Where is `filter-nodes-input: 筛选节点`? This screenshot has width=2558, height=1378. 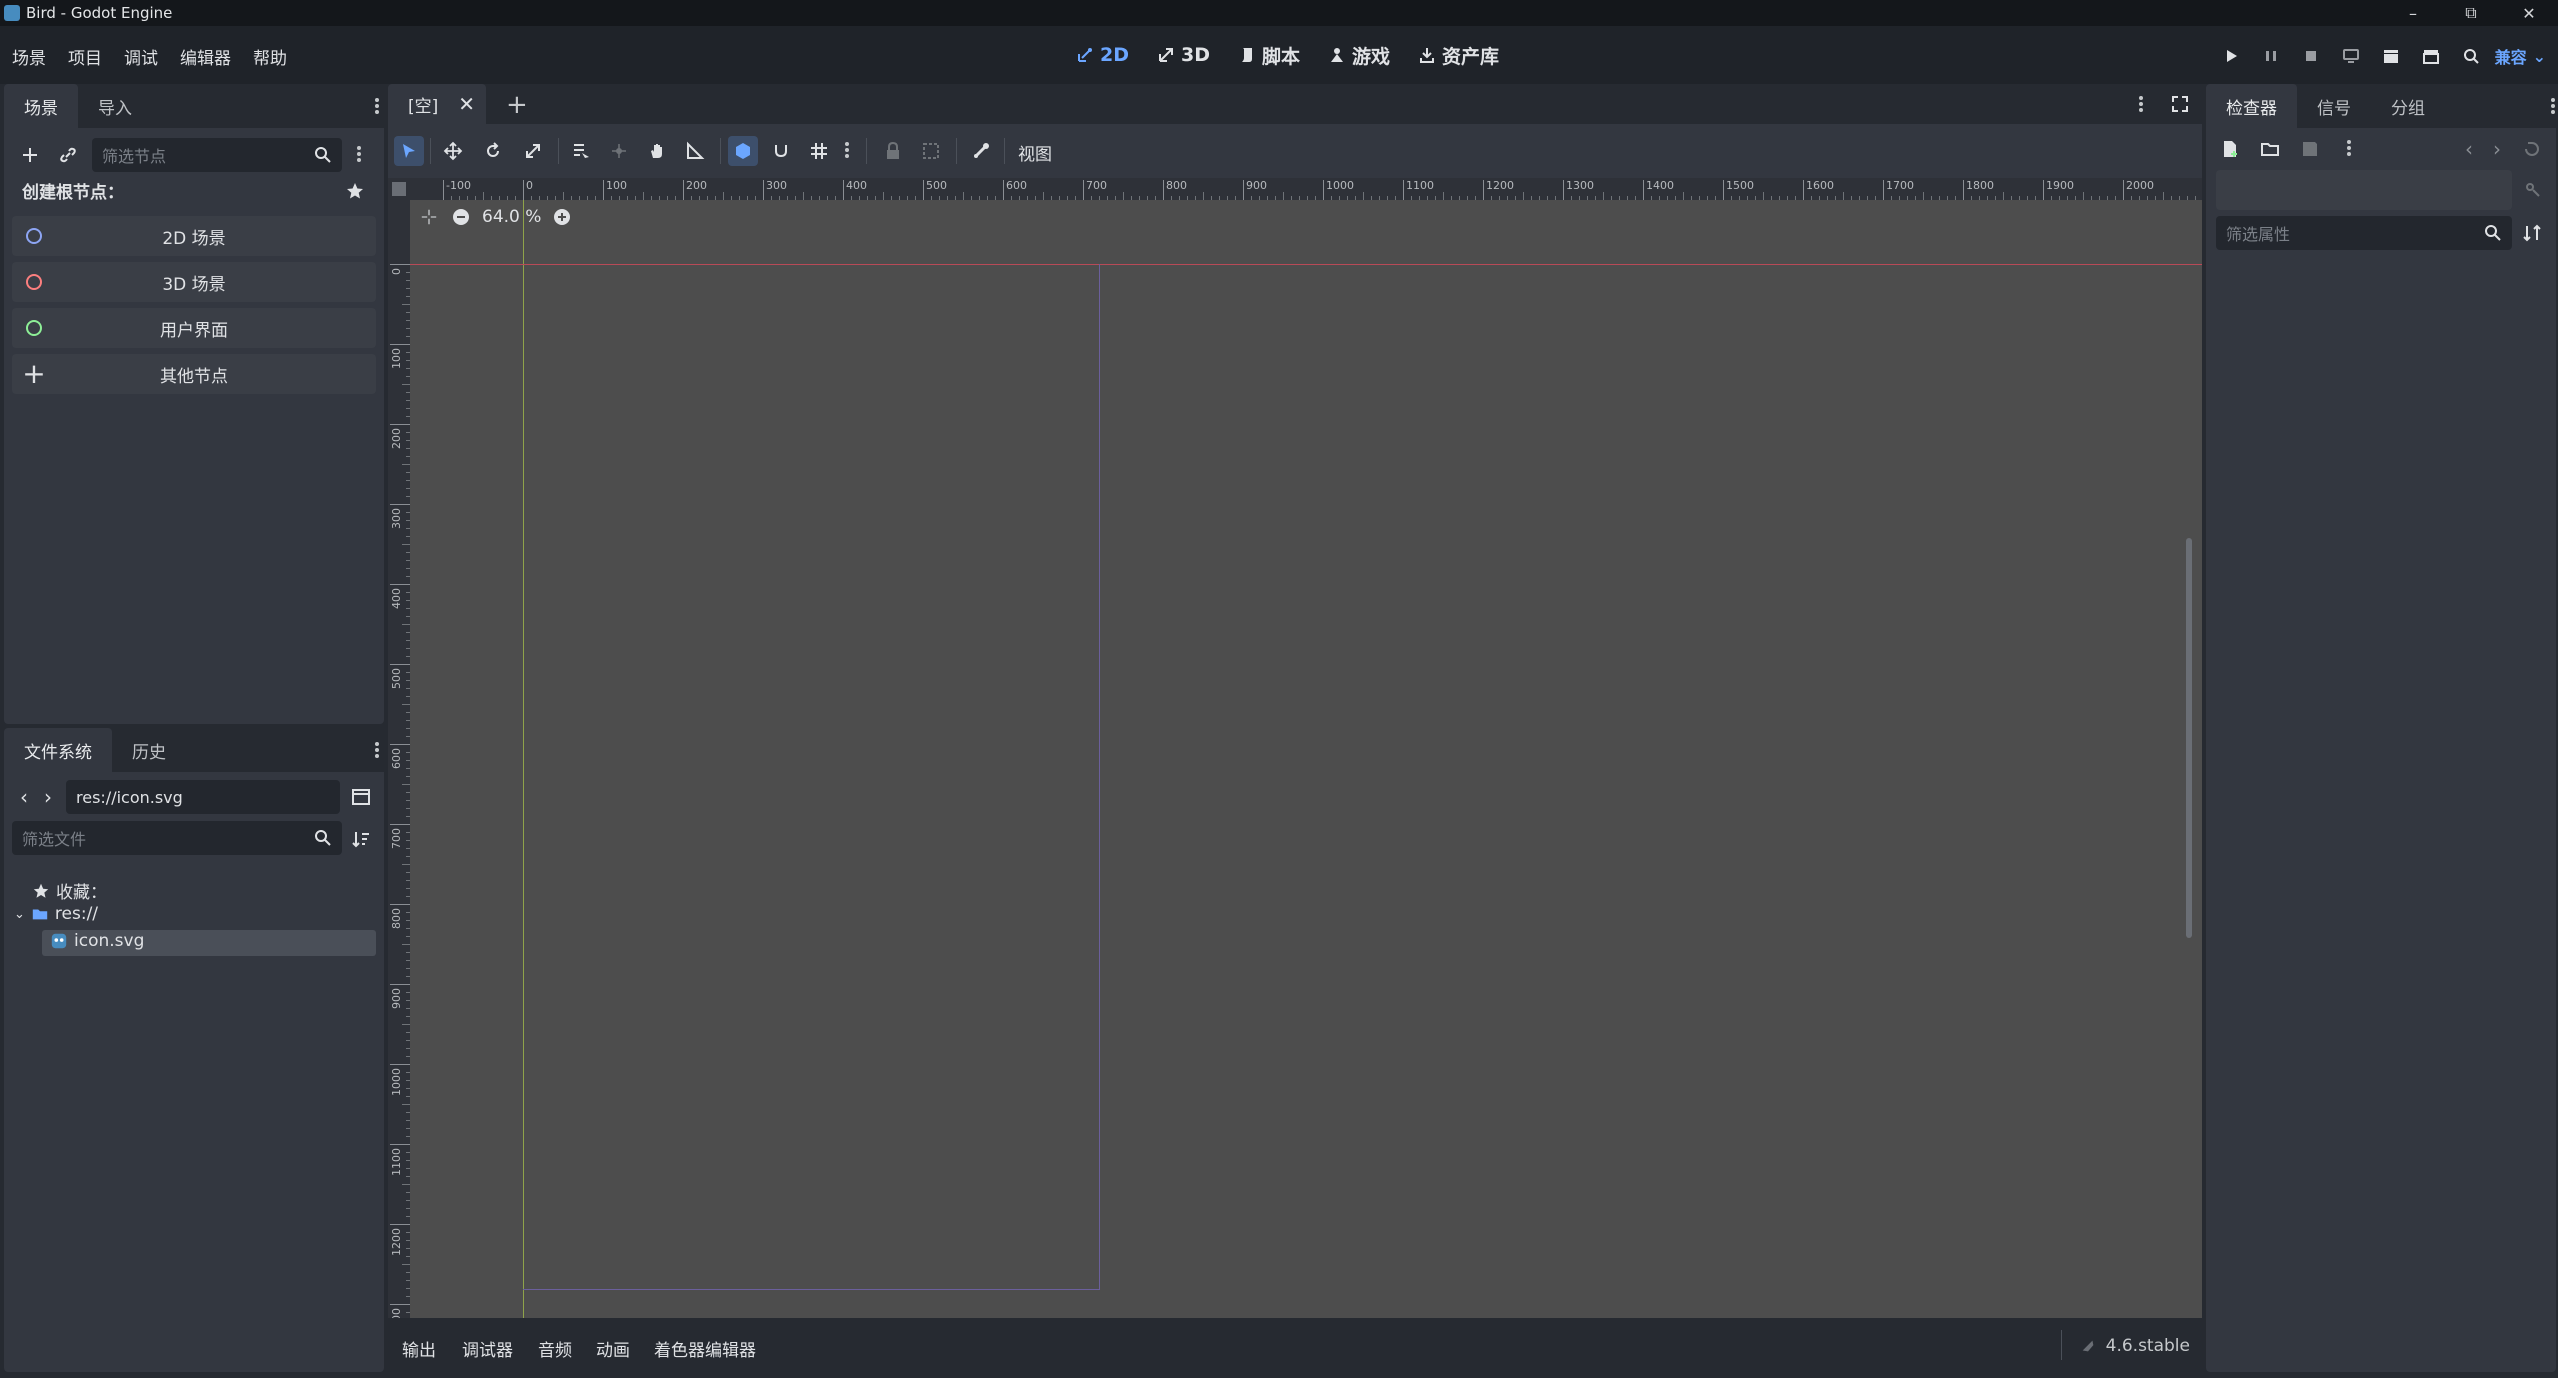 filter-nodes-input: 筛选节点 is located at coordinates (217, 155).